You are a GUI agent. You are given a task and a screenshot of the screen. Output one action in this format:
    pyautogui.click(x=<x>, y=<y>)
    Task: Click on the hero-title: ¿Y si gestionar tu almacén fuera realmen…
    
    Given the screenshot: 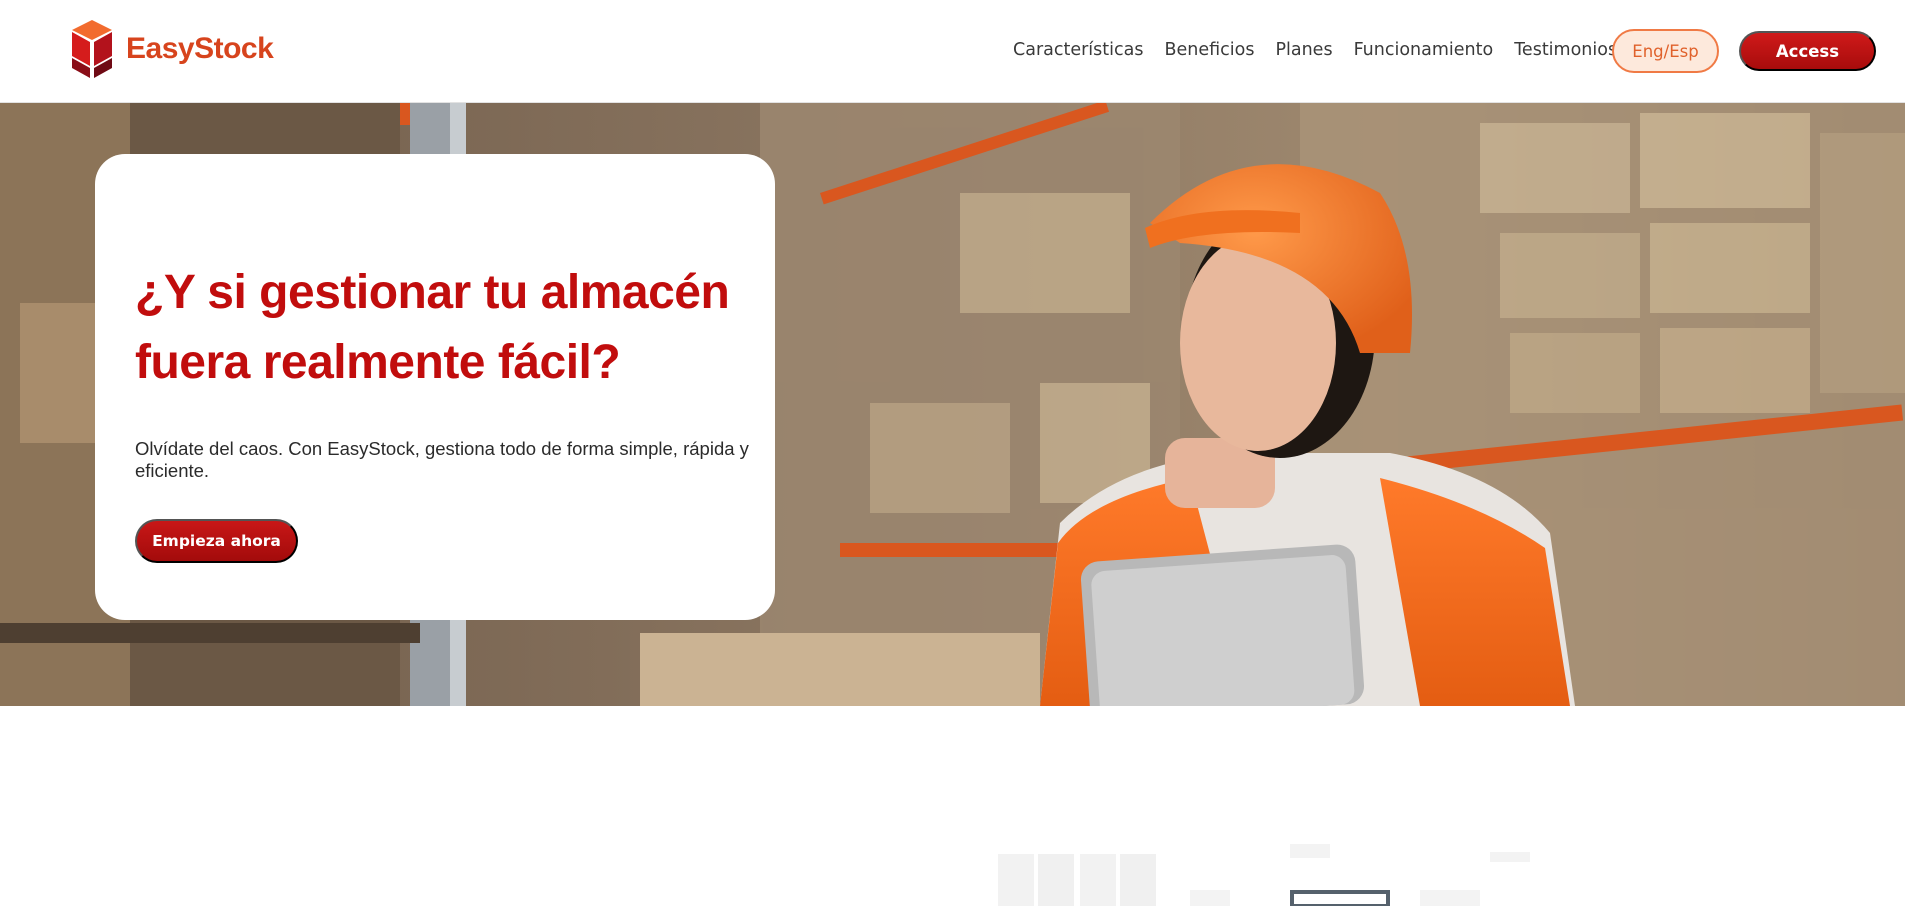 What is the action you would take?
    pyautogui.click(x=432, y=327)
    